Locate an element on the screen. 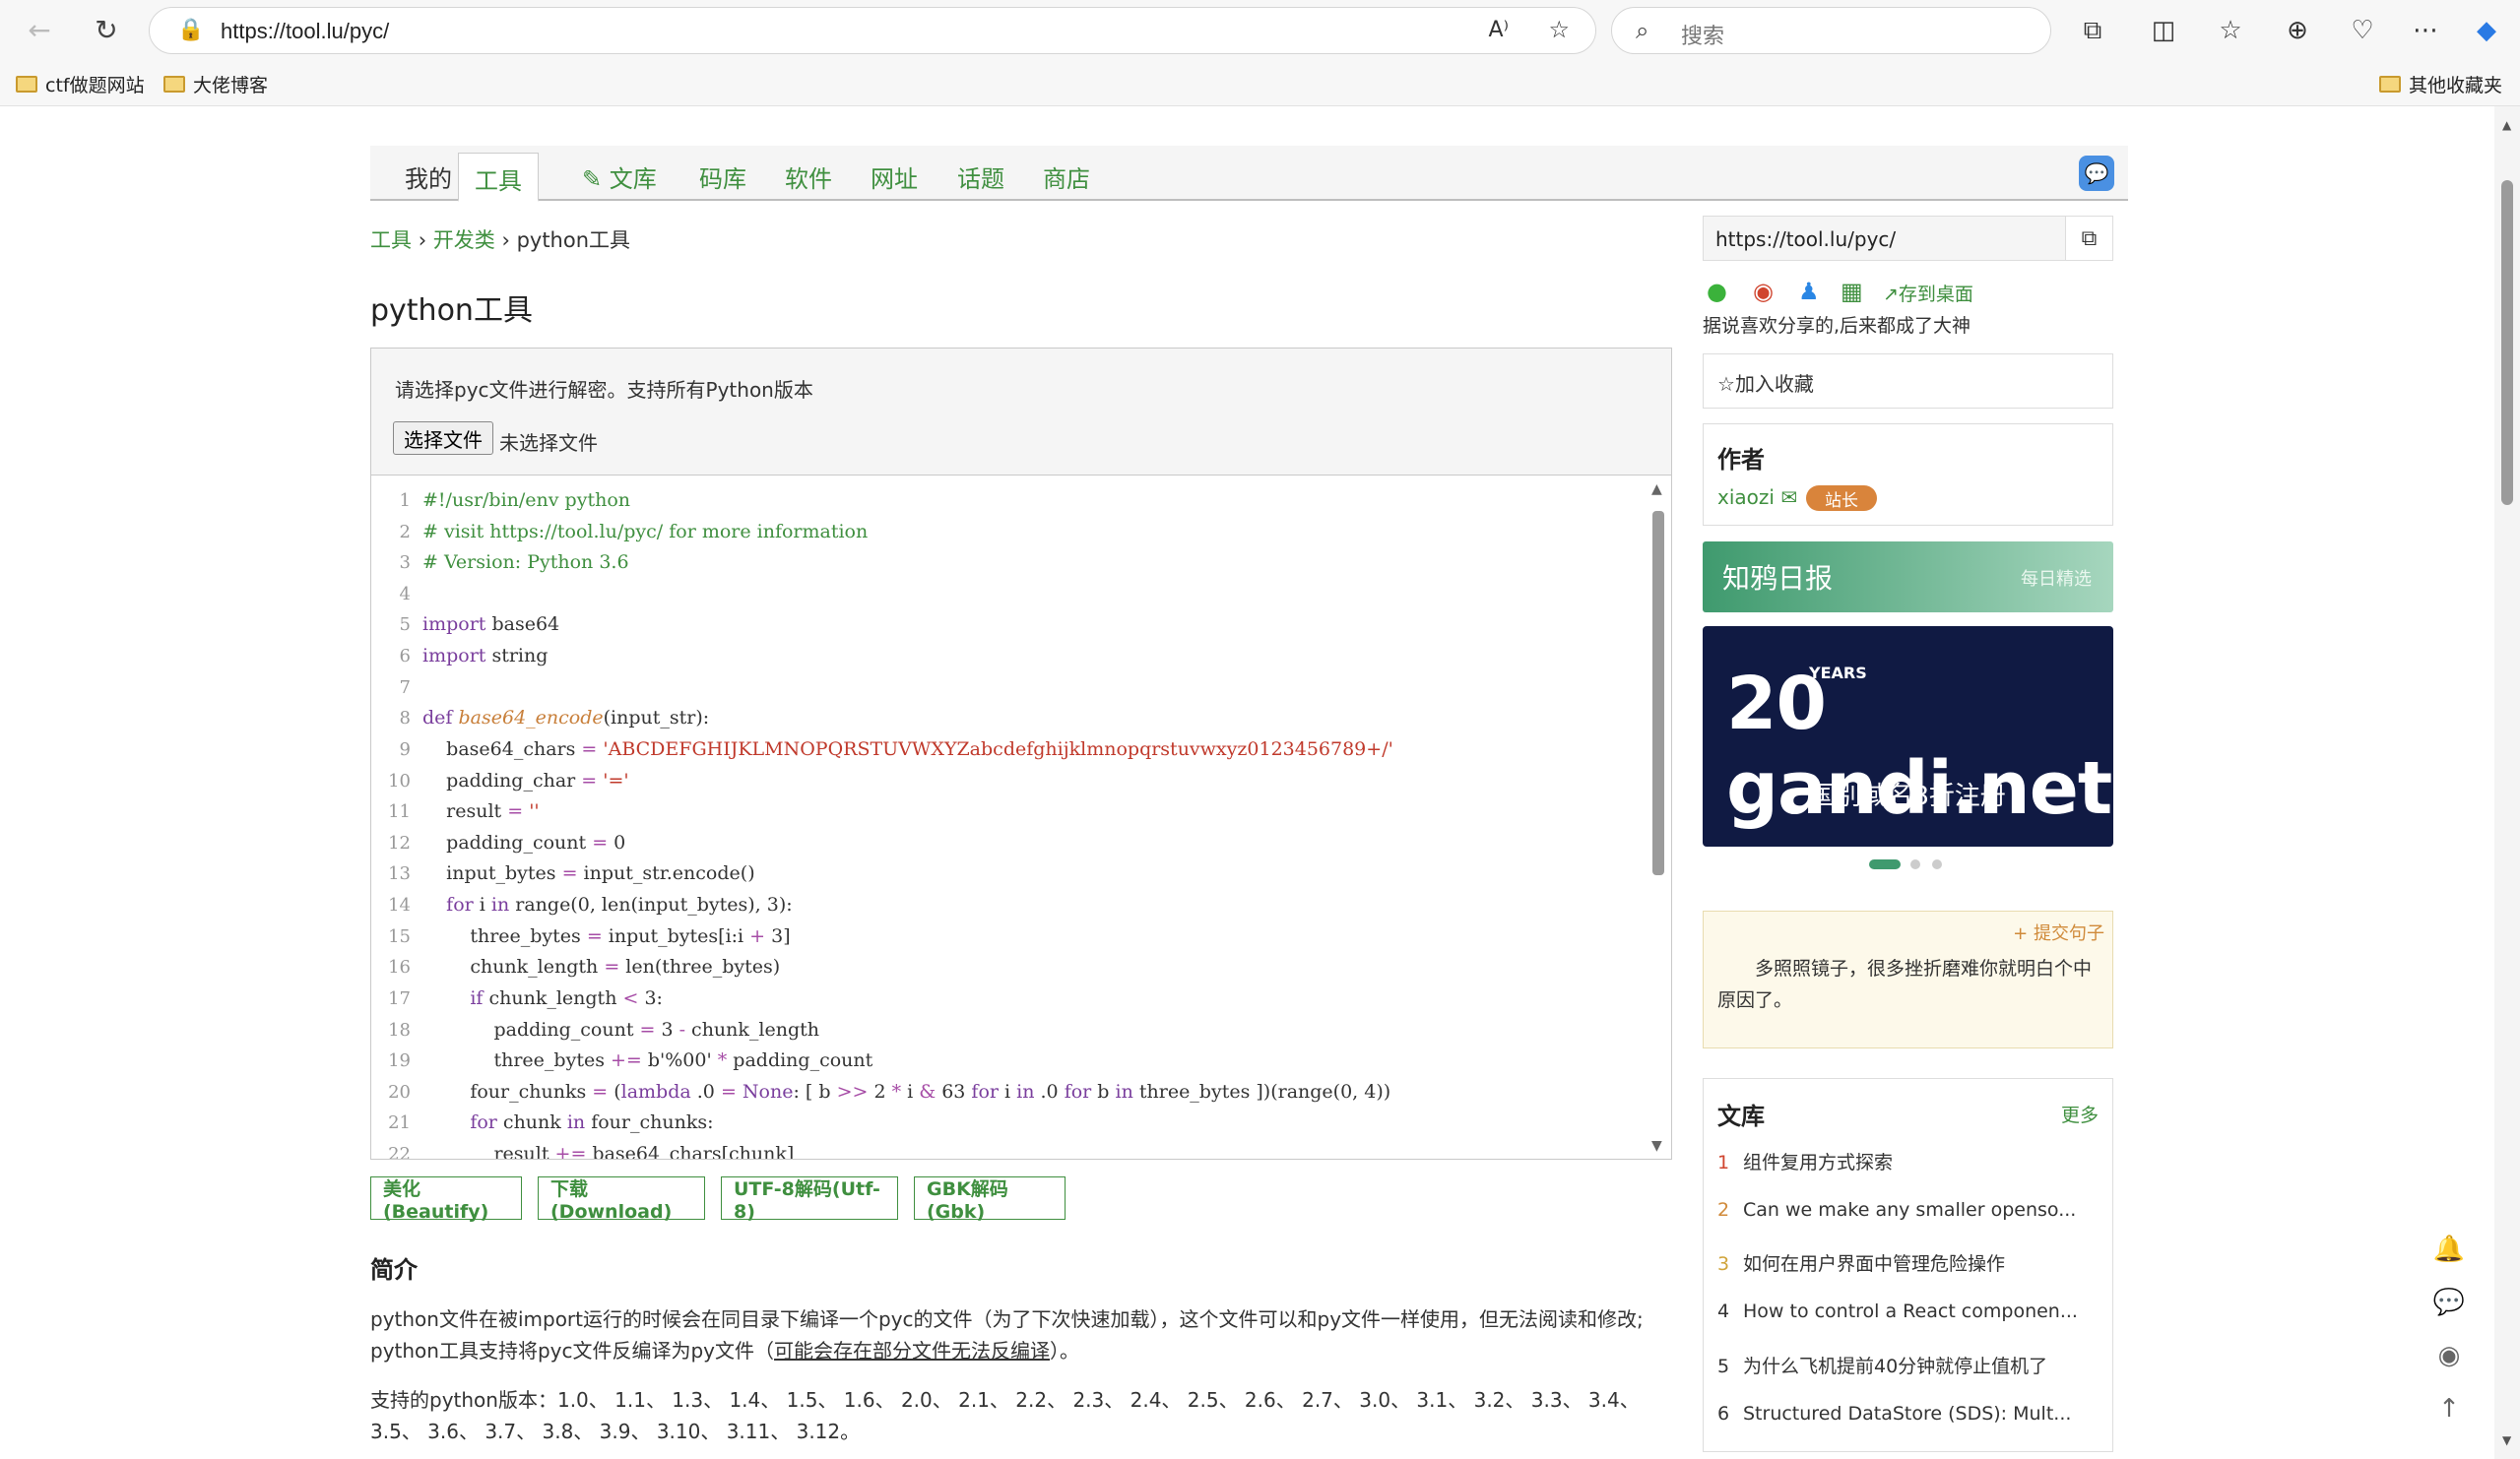  bell-icon: 🔔 is located at coordinates (2449, 1249).